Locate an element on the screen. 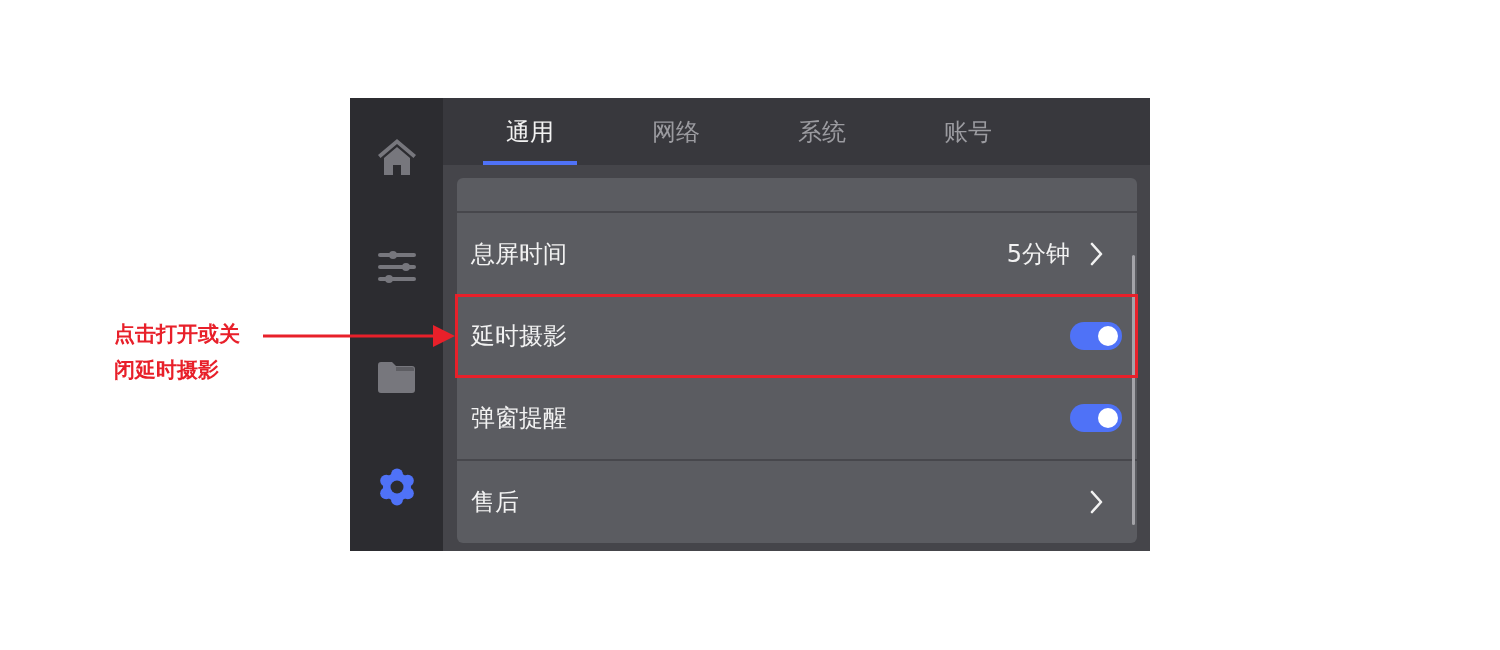 This screenshot has height=650, width=1500. setting-label: 息屏时间 is located at coordinates (519, 254).